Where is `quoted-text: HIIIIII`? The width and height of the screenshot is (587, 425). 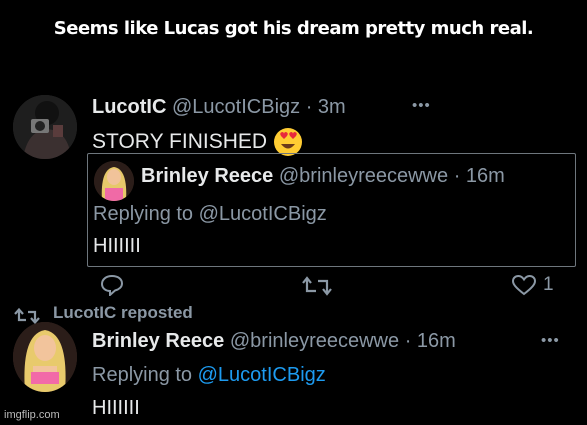
quoted-text: HIIIIII is located at coordinates (117, 246).